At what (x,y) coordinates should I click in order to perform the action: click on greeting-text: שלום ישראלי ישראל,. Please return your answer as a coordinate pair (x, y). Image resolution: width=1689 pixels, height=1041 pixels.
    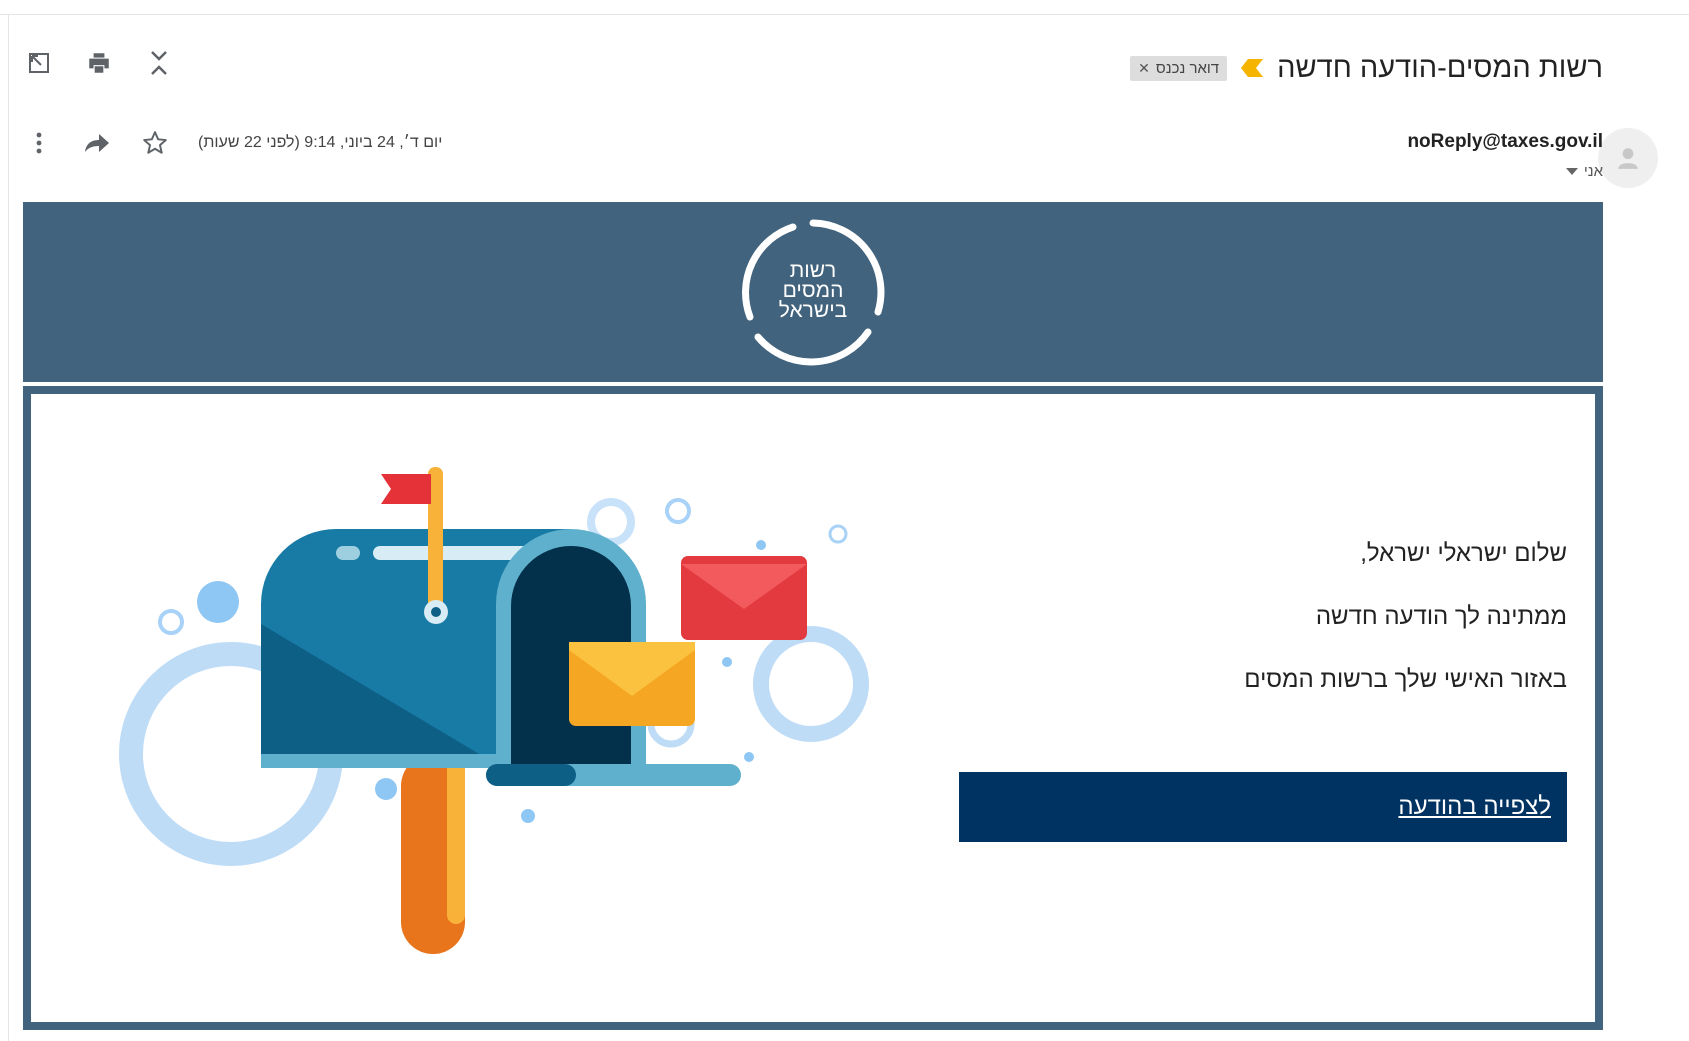
    Looking at the image, I should click on (1463, 553).